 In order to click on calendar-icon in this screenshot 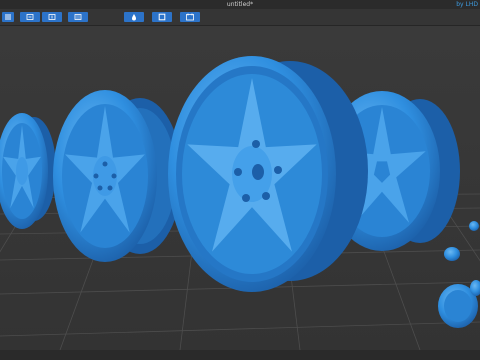, I will do `click(190, 17)`.